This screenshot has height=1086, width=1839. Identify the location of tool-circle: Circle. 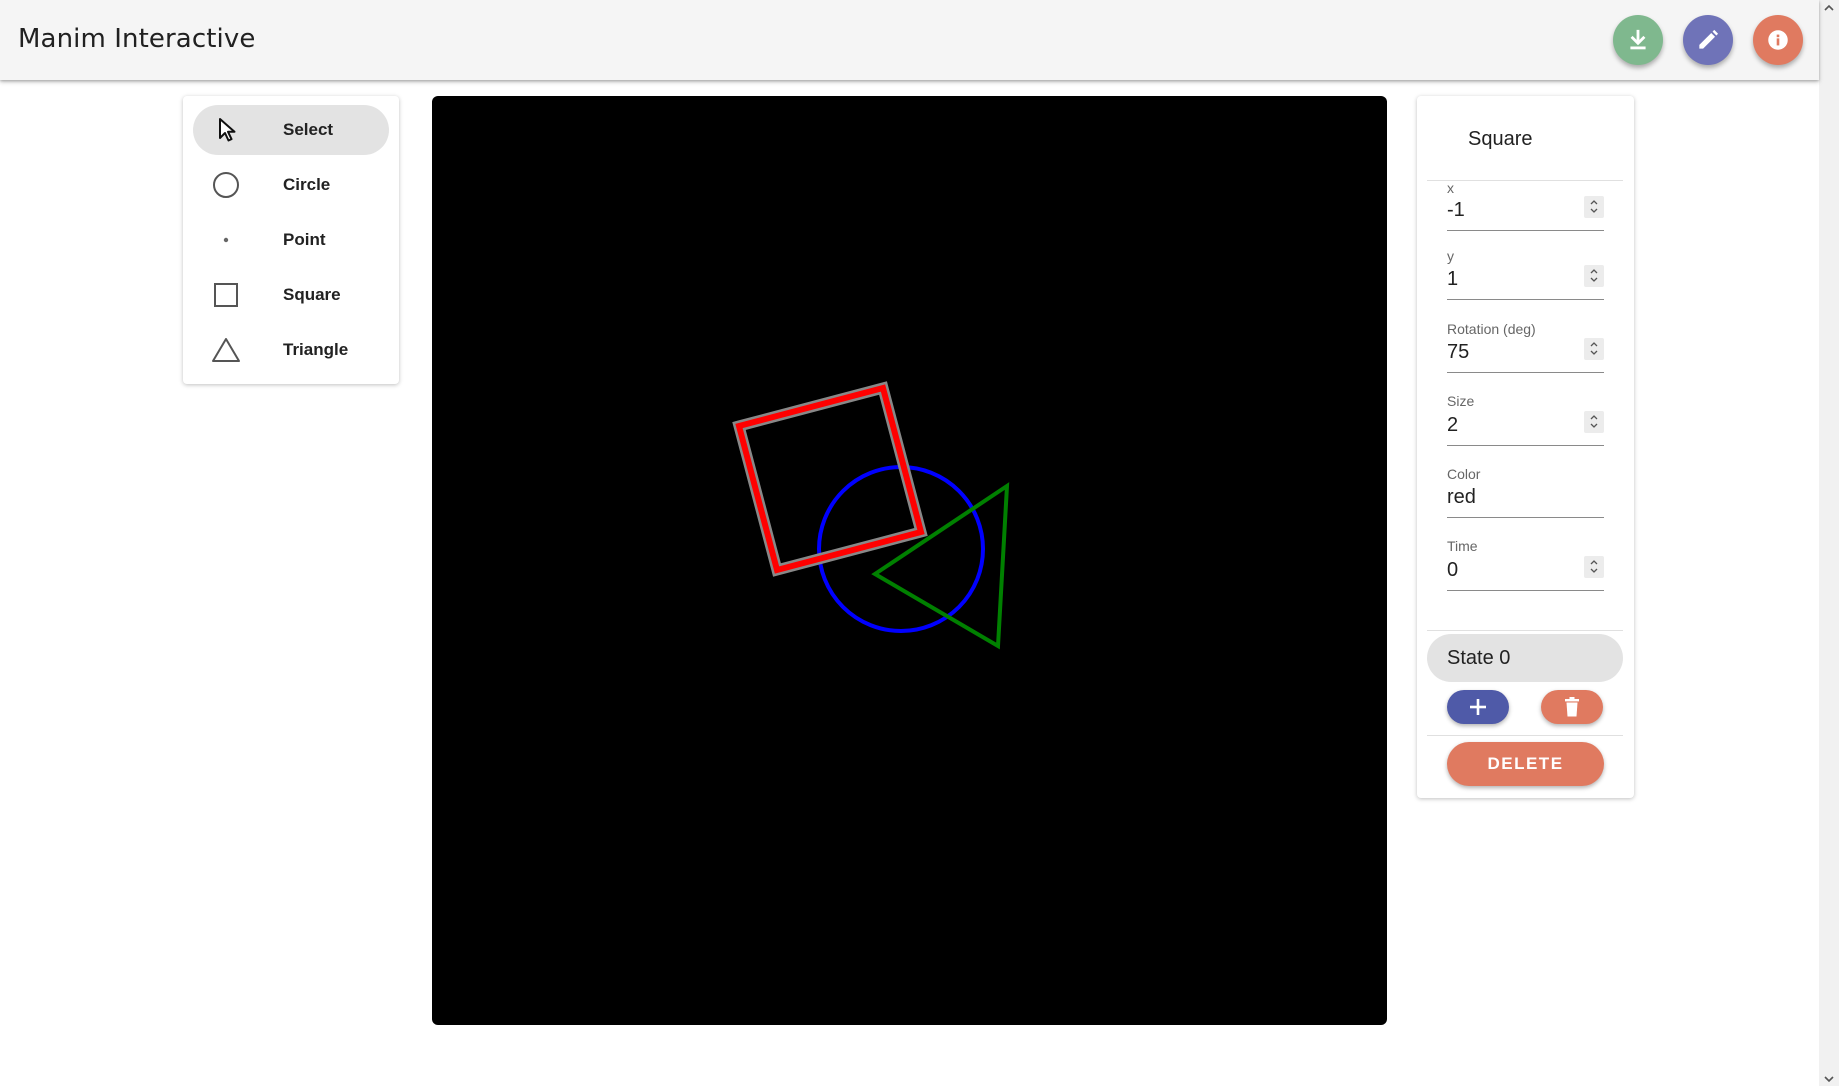
(291, 185).